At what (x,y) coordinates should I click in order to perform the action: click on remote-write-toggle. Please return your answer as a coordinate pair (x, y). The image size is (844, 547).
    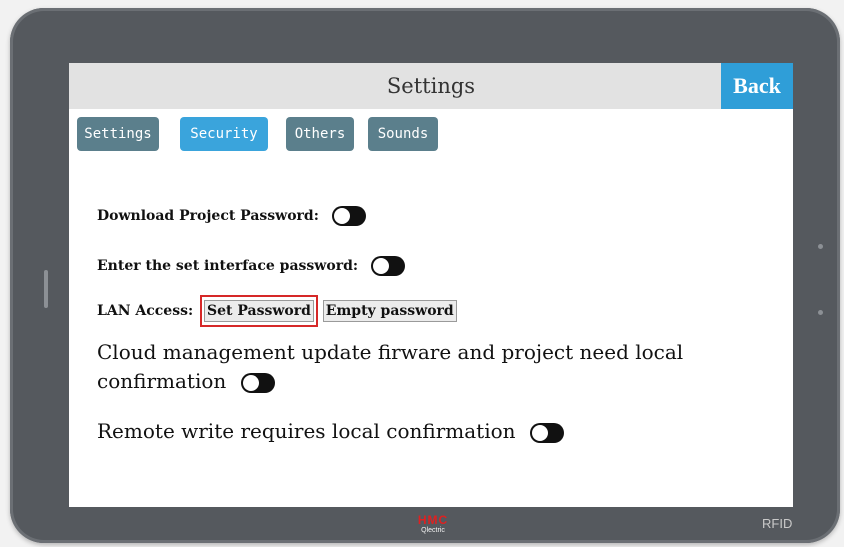
    Looking at the image, I should click on (546, 432).